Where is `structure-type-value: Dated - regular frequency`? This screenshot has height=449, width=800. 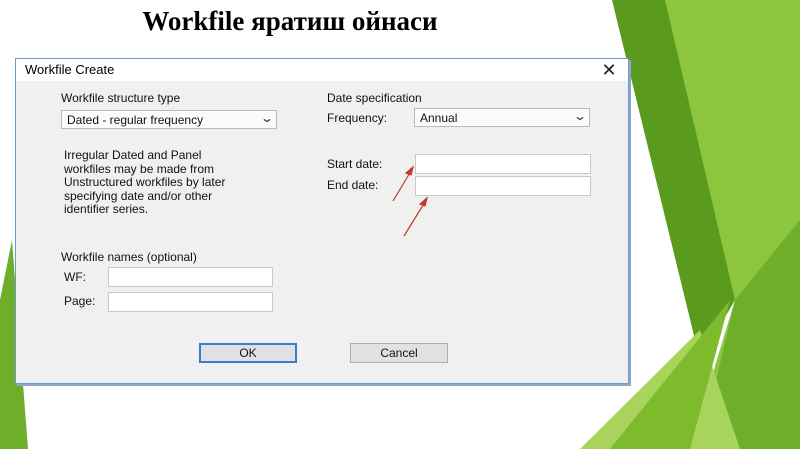 structure-type-value: Dated - regular frequency is located at coordinates (135, 120).